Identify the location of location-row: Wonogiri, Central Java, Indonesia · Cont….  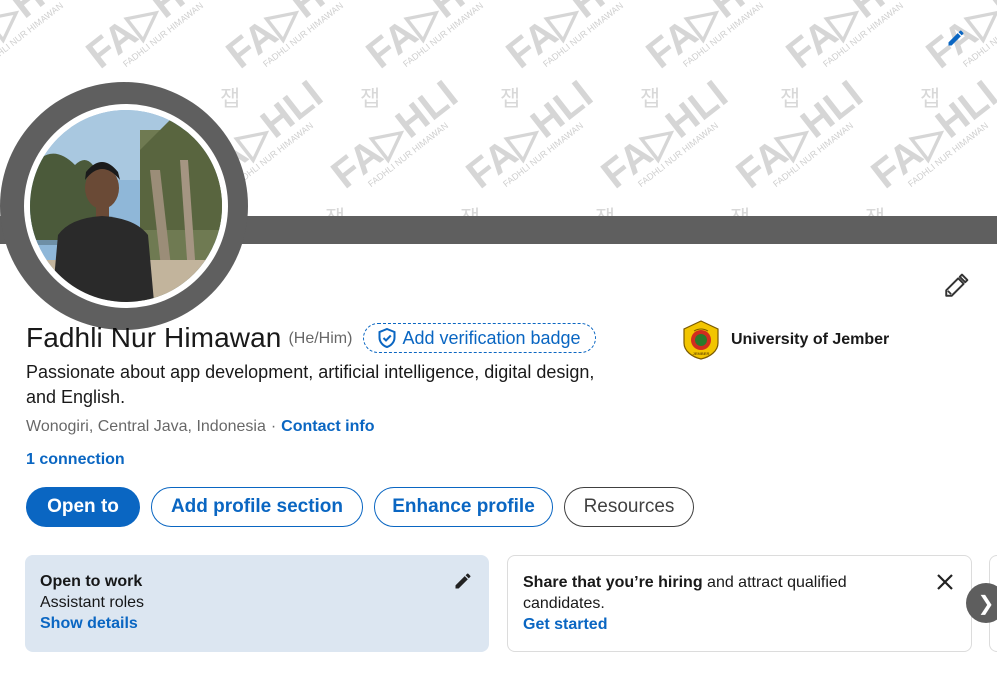
(200, 427).